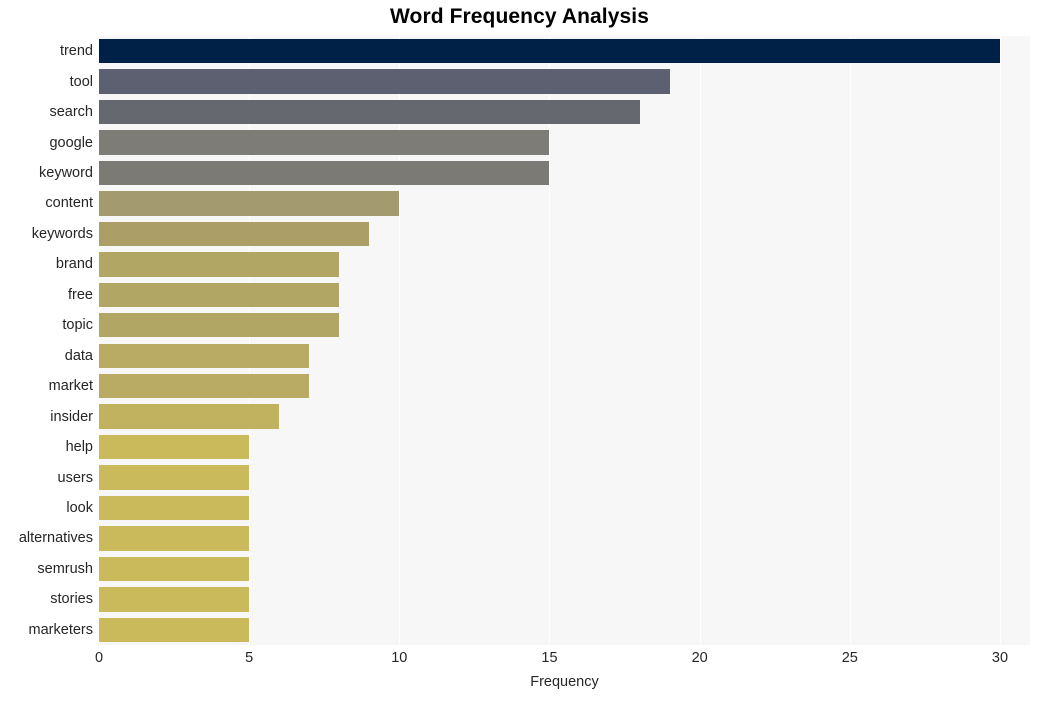 The image size is (1039, 701). Describe the element at coordinates (324, 173) in the screenshot. I see `bar-keyword` at that location.